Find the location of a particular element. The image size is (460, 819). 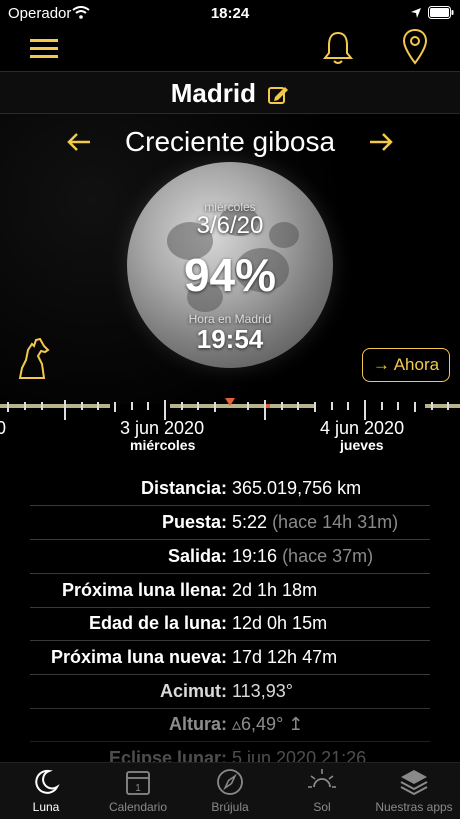

map-pin-icon is located at coordinates (415, 47).